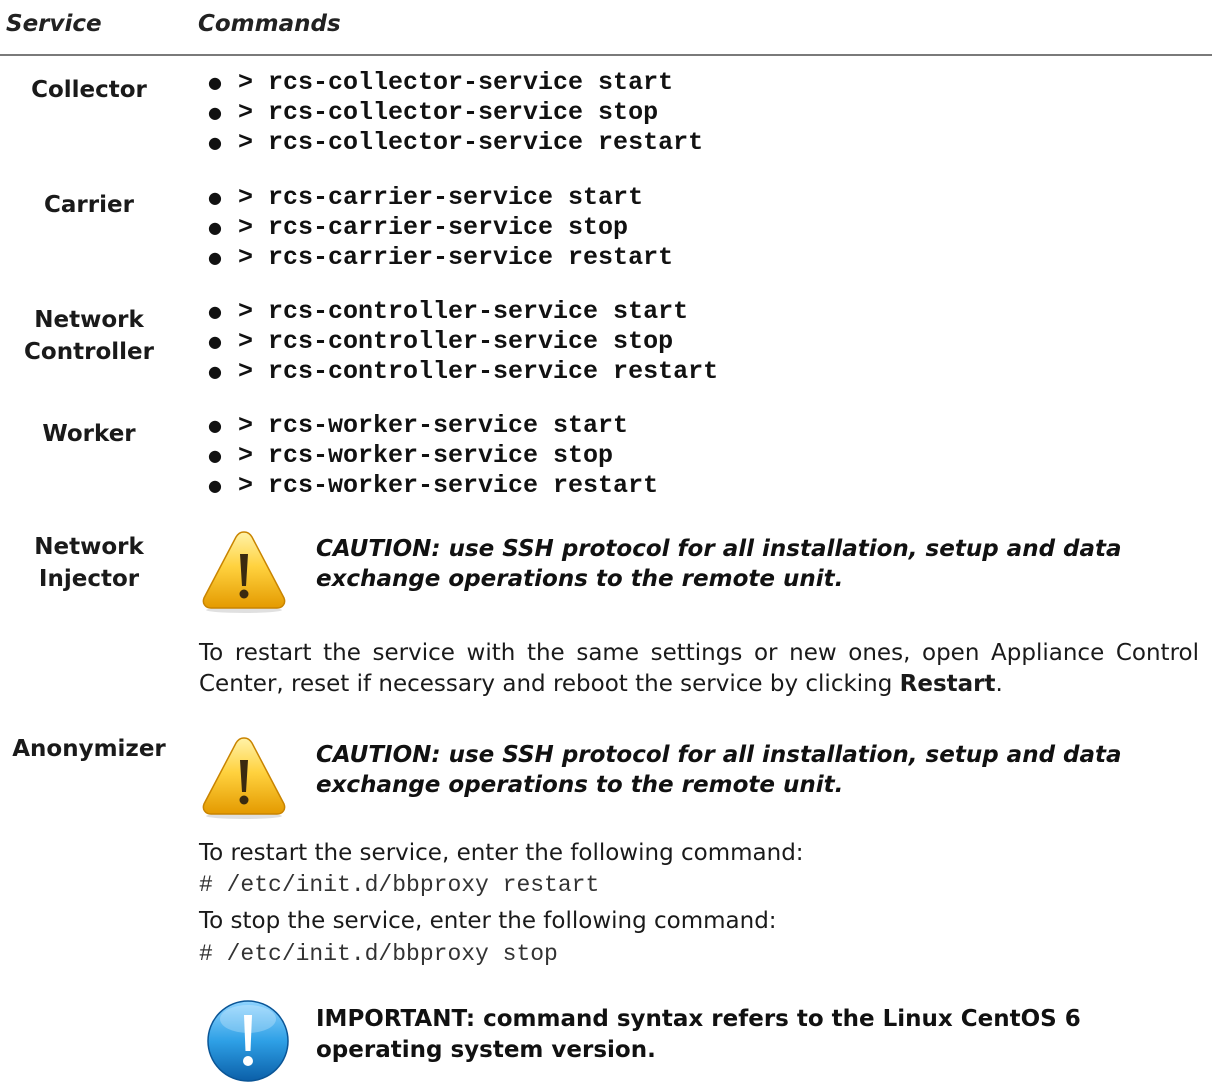 The height and width of the screenshot is (1087, 1212). I want to click on service-label-worker: Worker, so click(89, 434).